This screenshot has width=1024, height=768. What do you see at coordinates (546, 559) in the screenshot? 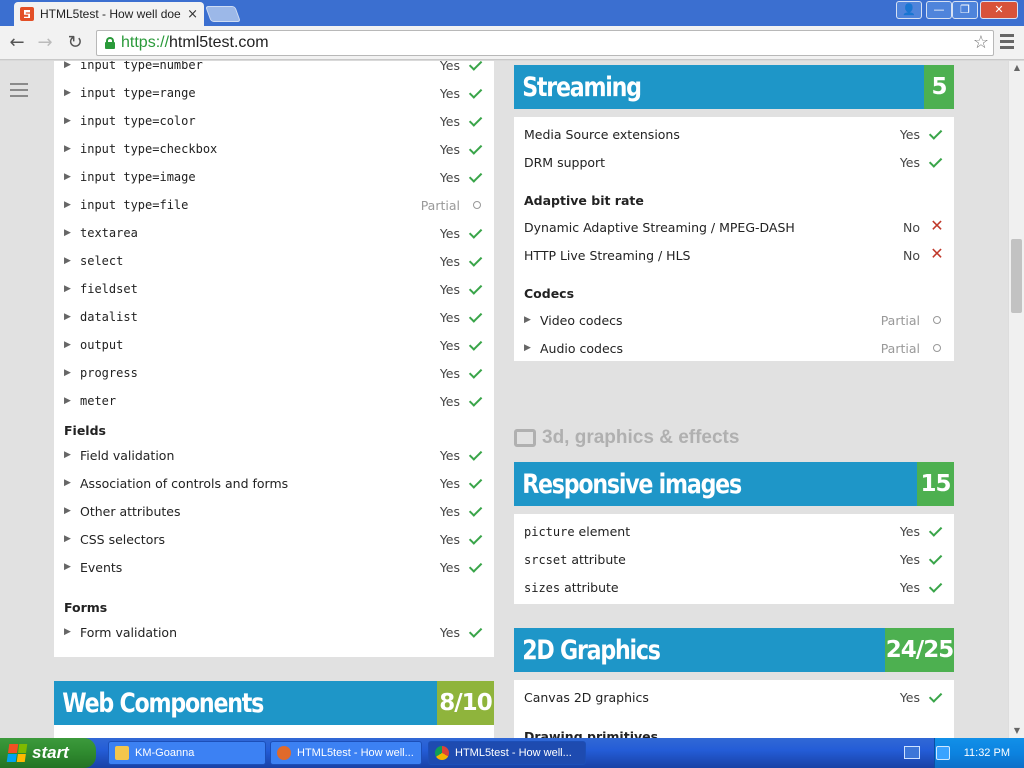
I see `test-code: srcset` at bounding box center [546, 559].